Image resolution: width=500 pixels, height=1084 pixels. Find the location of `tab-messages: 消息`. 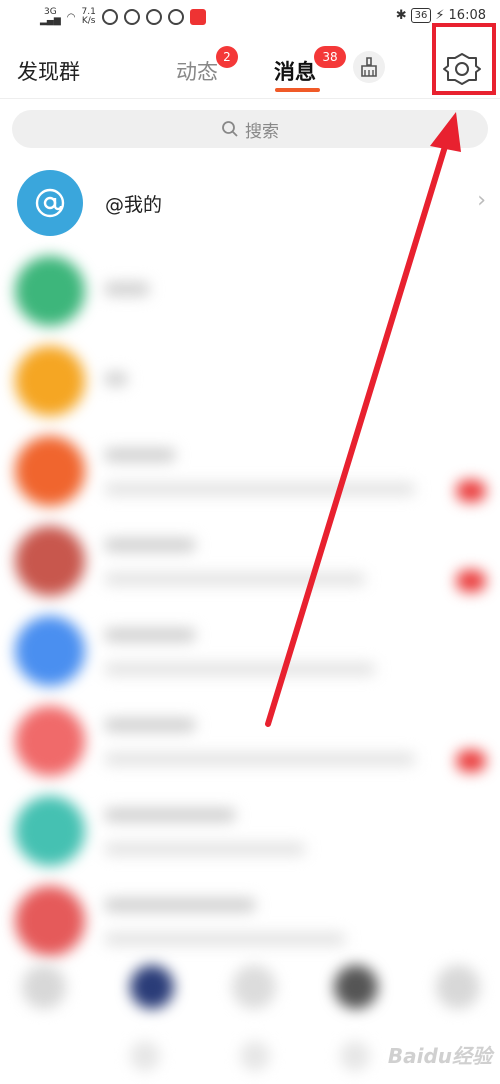

tab-messages: 消息 is located at coordinates (295, 71).